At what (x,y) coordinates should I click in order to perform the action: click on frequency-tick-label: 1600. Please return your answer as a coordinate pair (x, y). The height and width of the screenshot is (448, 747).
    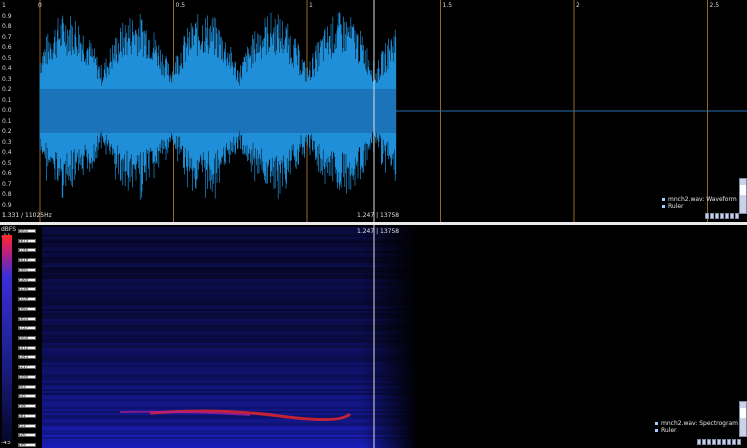
    Looking at the image, I should click on (23, 337).